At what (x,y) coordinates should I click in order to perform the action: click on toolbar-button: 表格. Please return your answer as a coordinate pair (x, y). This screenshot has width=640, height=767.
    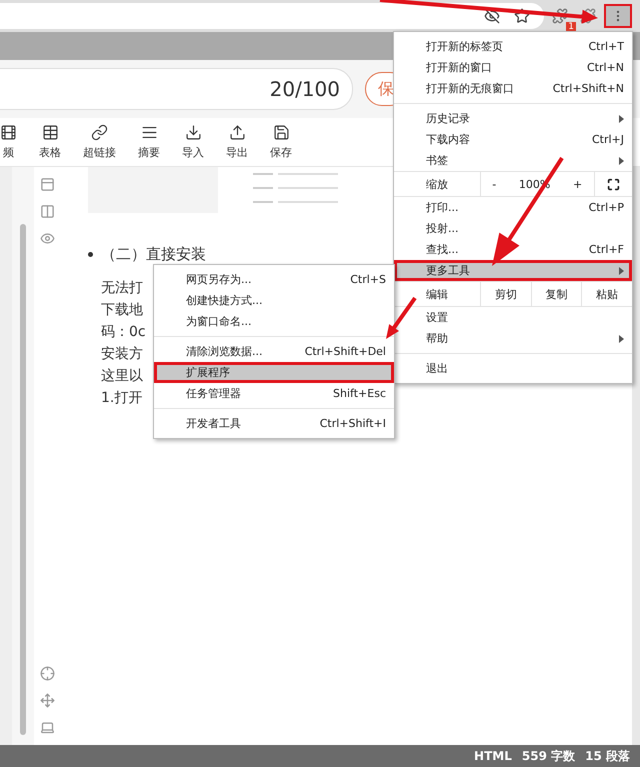
    Looking at the image, I should click on (50, 142).